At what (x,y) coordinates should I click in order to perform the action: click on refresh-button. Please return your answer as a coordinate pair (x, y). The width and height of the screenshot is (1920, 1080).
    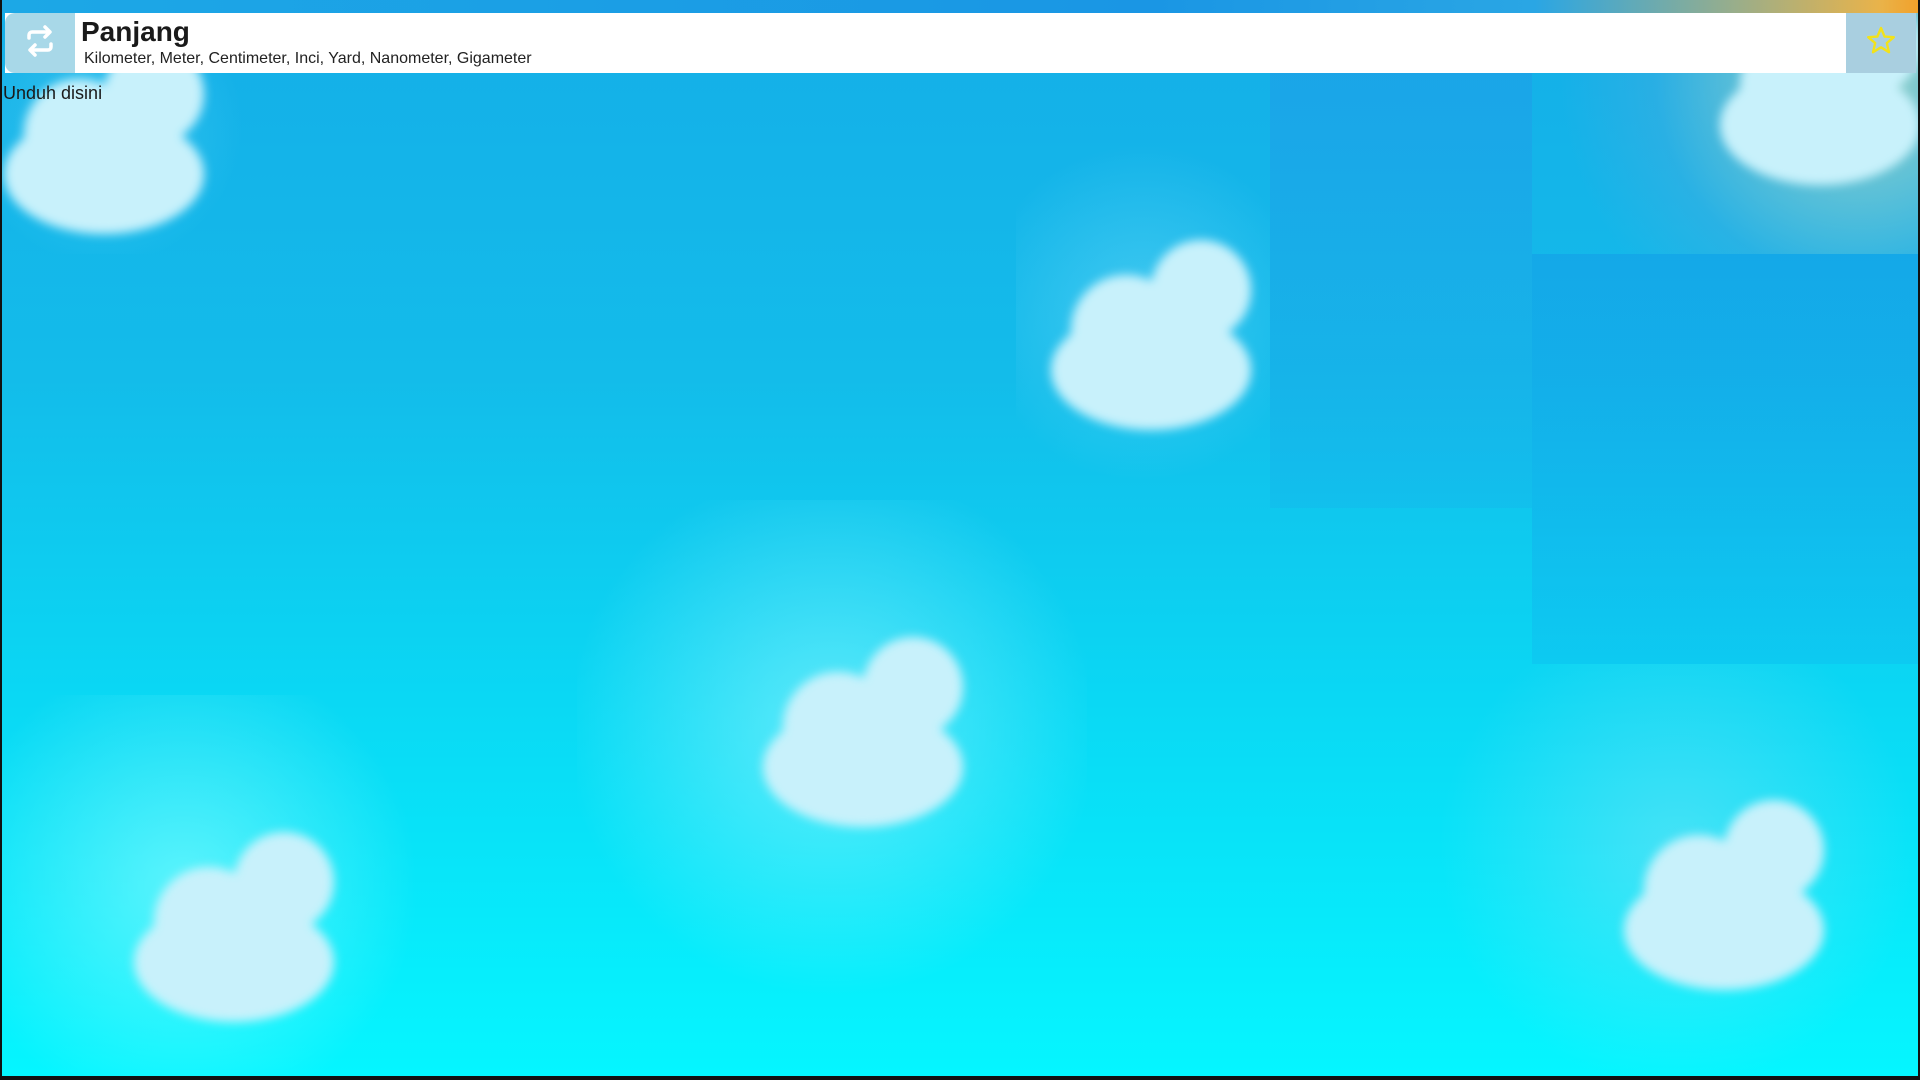
    Looking at the image, I should click on (40, 43).